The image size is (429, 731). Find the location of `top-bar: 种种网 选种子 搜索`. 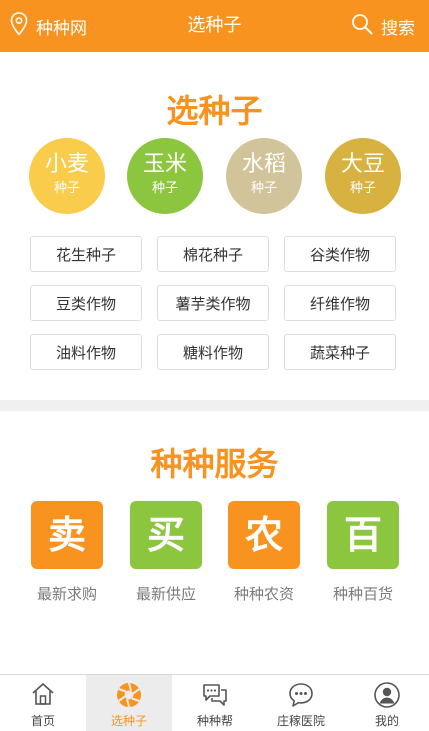

top-bar: 种种网 选种子 搜索 is located at coordinates (214, 26).